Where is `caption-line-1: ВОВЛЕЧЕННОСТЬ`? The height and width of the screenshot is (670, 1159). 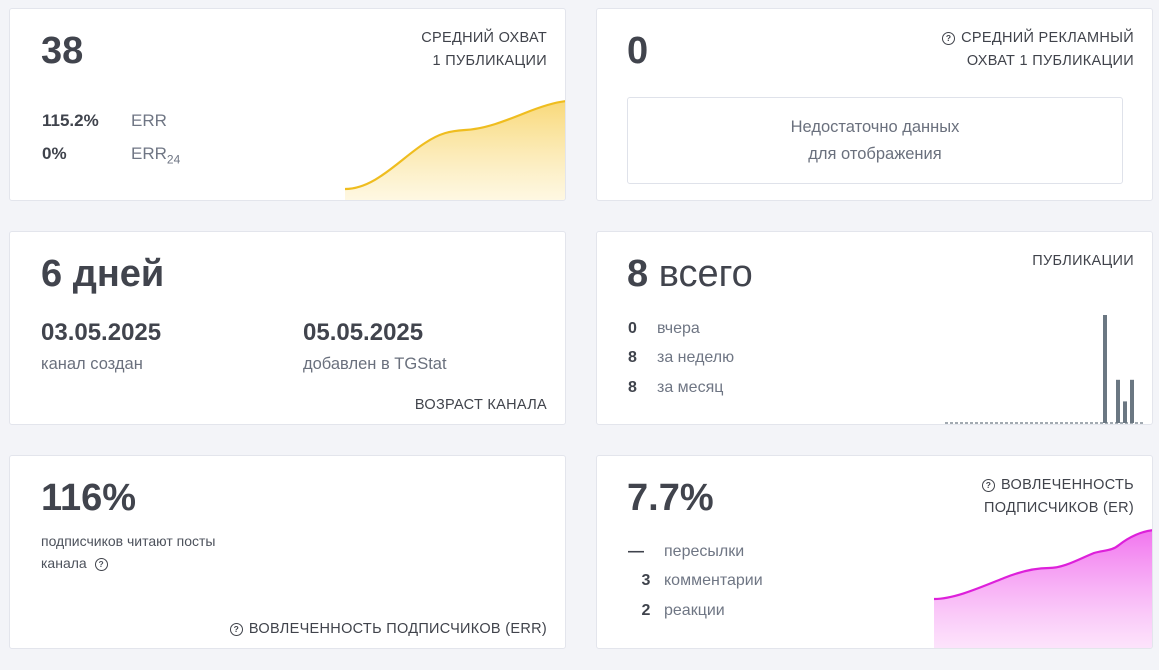
caption-line-1: ВОВЛЕЧЕННОСТЬ is located at coordinates (1067, 485).